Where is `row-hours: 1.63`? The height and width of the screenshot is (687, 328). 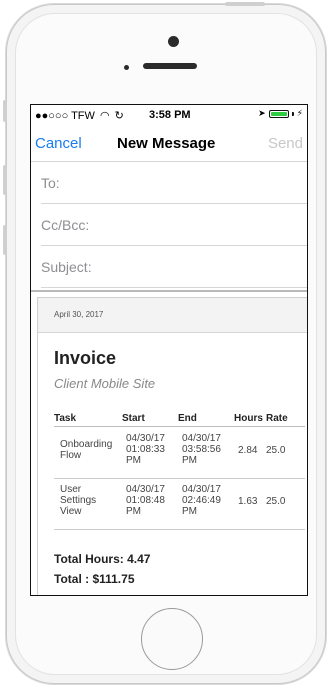 row-hours: 1.63 is located at coordinates (248, 501).